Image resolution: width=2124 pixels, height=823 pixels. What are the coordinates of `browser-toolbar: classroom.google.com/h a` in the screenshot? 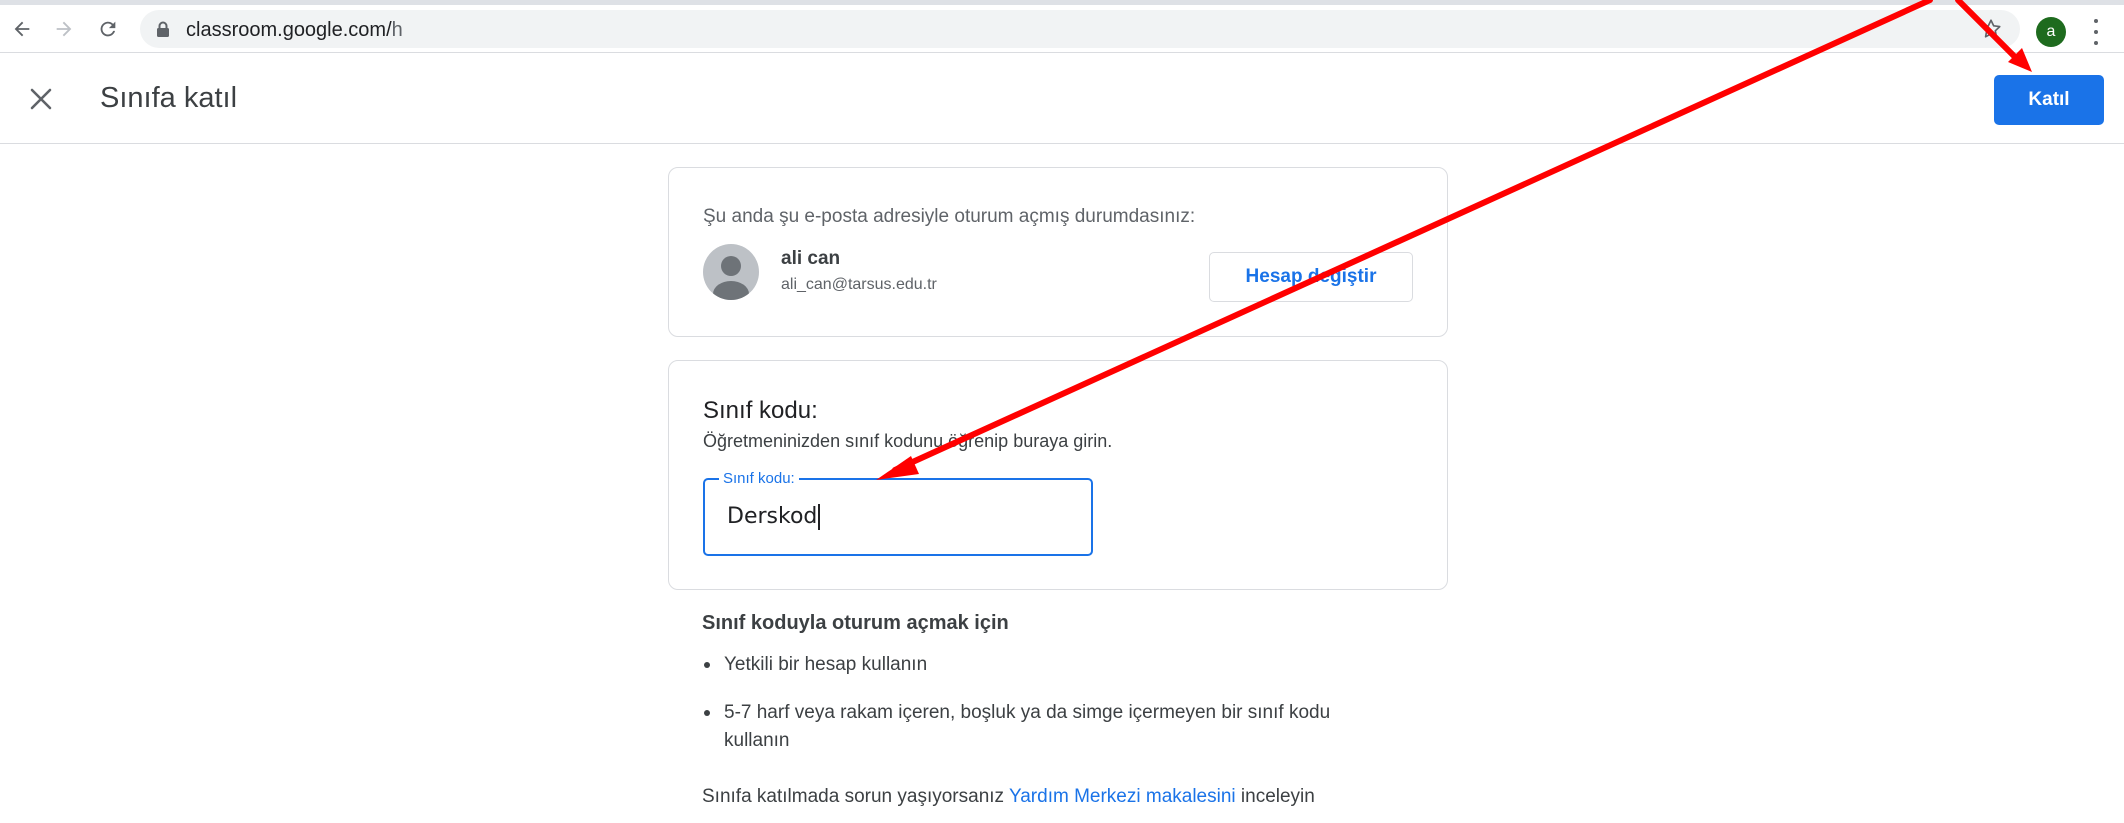 It's located at (1062, 29).